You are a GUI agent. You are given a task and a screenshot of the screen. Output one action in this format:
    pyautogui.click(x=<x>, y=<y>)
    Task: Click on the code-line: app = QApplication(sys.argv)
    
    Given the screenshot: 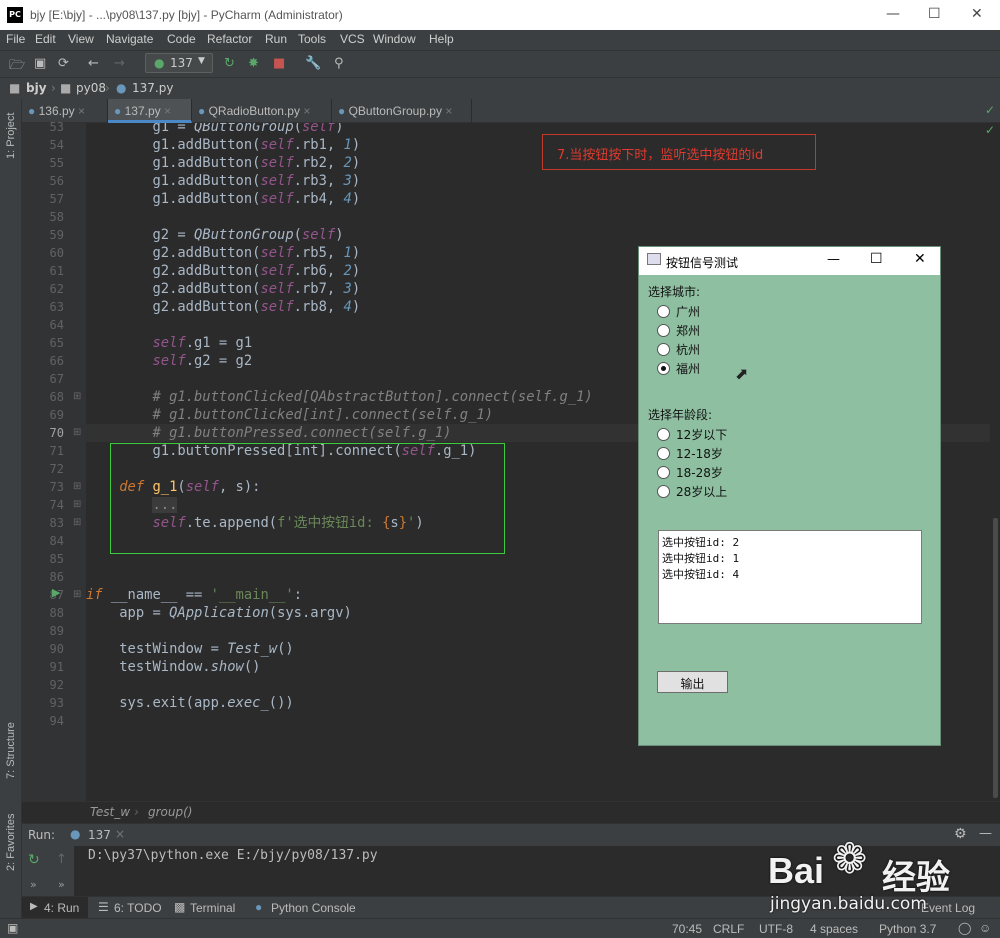 What is the action you would take?
    pyautogui.click(x=219, y=613)
    